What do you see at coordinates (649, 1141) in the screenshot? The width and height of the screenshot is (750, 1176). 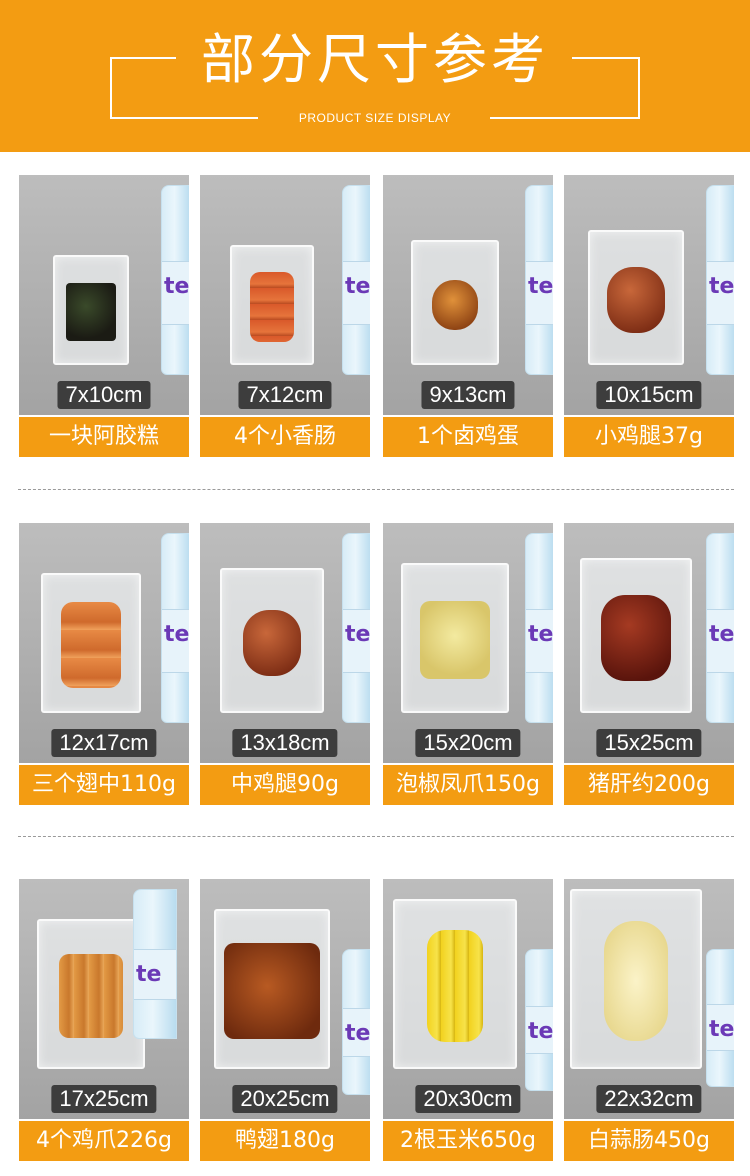 I see `product-name: 白蒜肠450g` at bounding box center [649, 1141].